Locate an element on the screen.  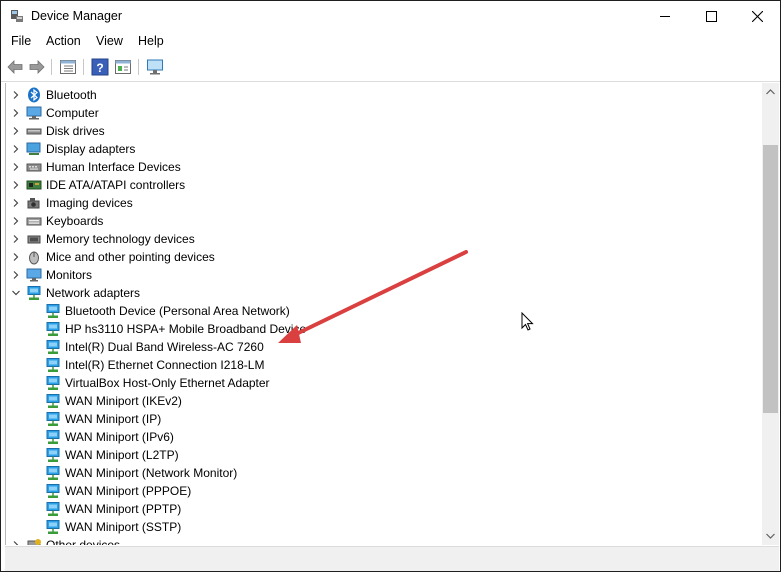
tree-category: Keyboards is located at coordinates (58, 221).